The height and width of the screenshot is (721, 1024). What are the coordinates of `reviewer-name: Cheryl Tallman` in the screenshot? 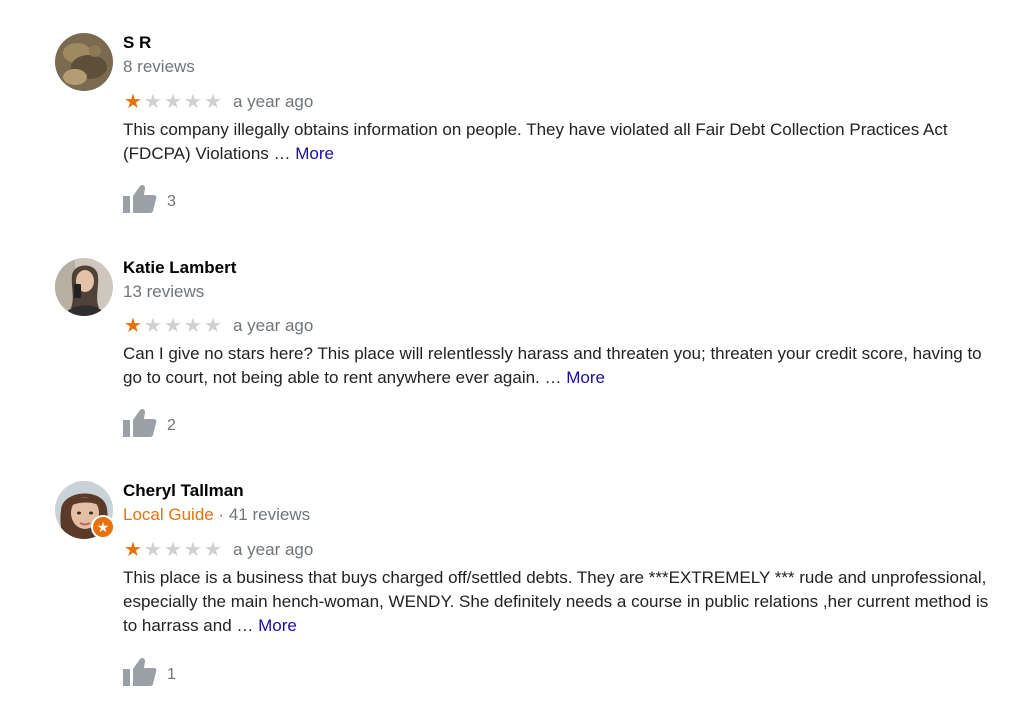 It's located at (183, 491).